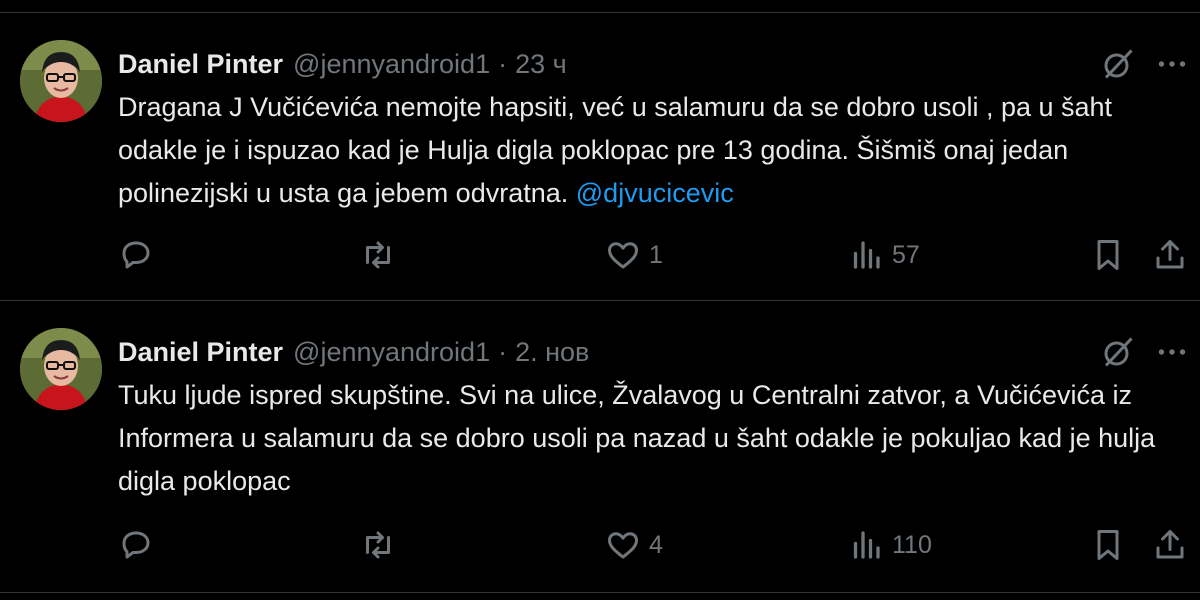  What do you see at coordinates (600, 255) in the screenshot?
I see `action-bar: 1 57` at bounding box center [600, 255].